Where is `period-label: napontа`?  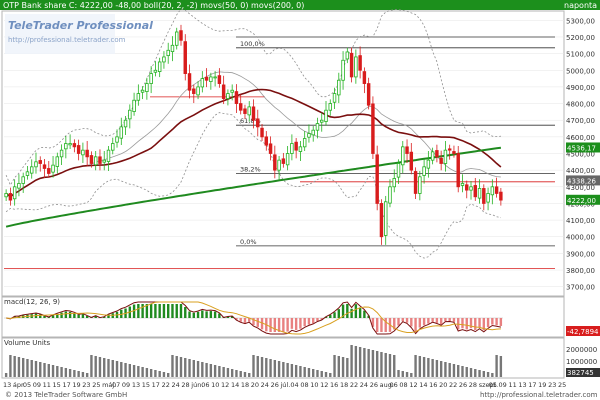 period-label: napontа is located at coordinates (580, 5).